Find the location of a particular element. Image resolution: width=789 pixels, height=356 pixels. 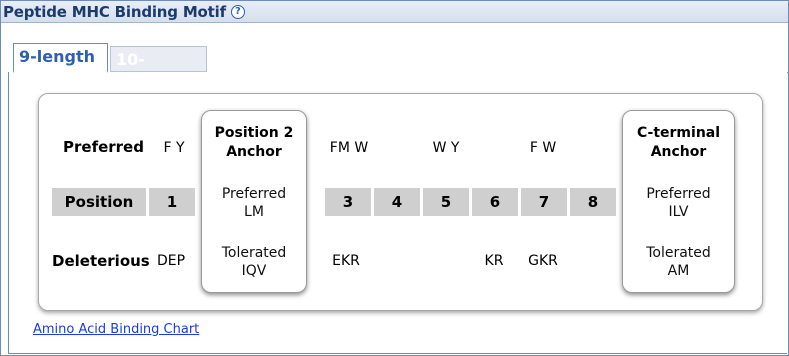

p2-anchor-title-line2: Anchor is located at coordinates (254, 152).